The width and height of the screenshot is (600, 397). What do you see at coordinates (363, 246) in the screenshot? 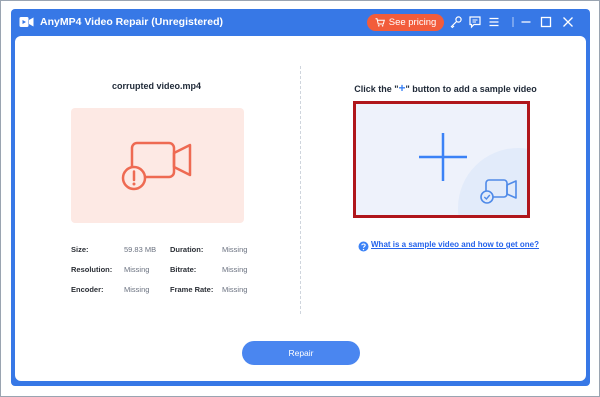
I see `help-question-icon` at bounding box center [363, 246].